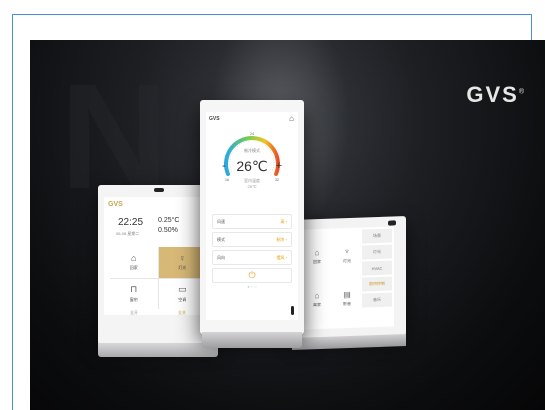 This screenshot has width=545, height=410. I want to click on bulb-icon: ♀, so click(182, 258).